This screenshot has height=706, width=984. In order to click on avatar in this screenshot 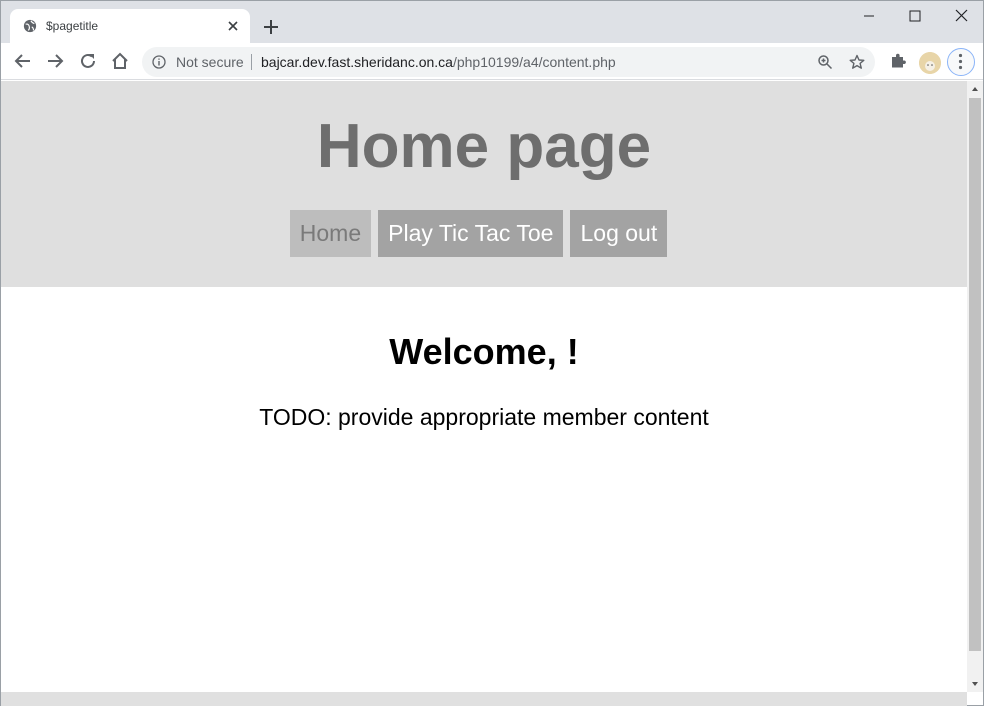, I will do `click(930, 63)`.